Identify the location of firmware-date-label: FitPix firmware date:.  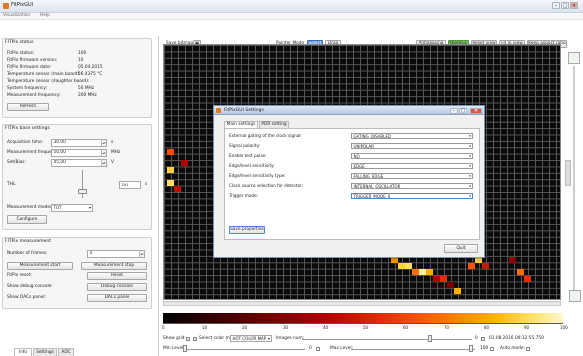
(29, 67).